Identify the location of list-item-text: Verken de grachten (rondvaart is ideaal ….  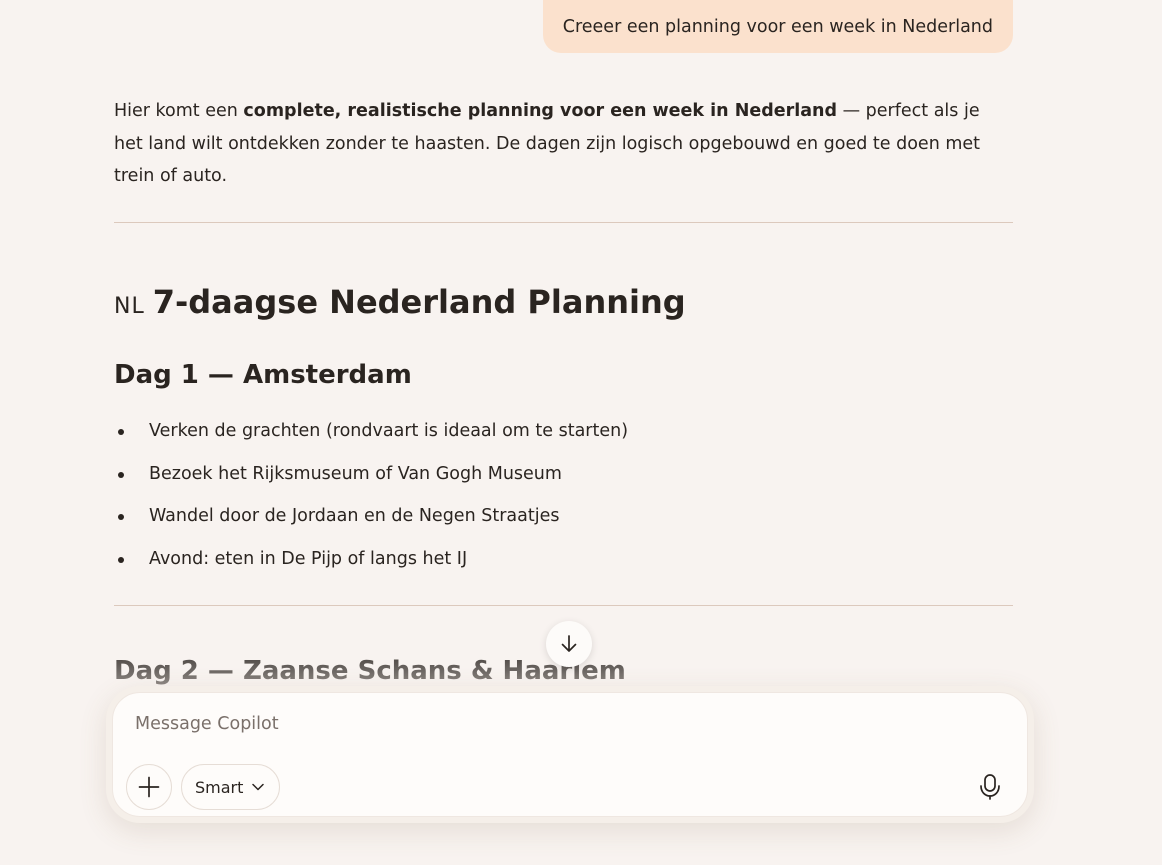
(389, 431).